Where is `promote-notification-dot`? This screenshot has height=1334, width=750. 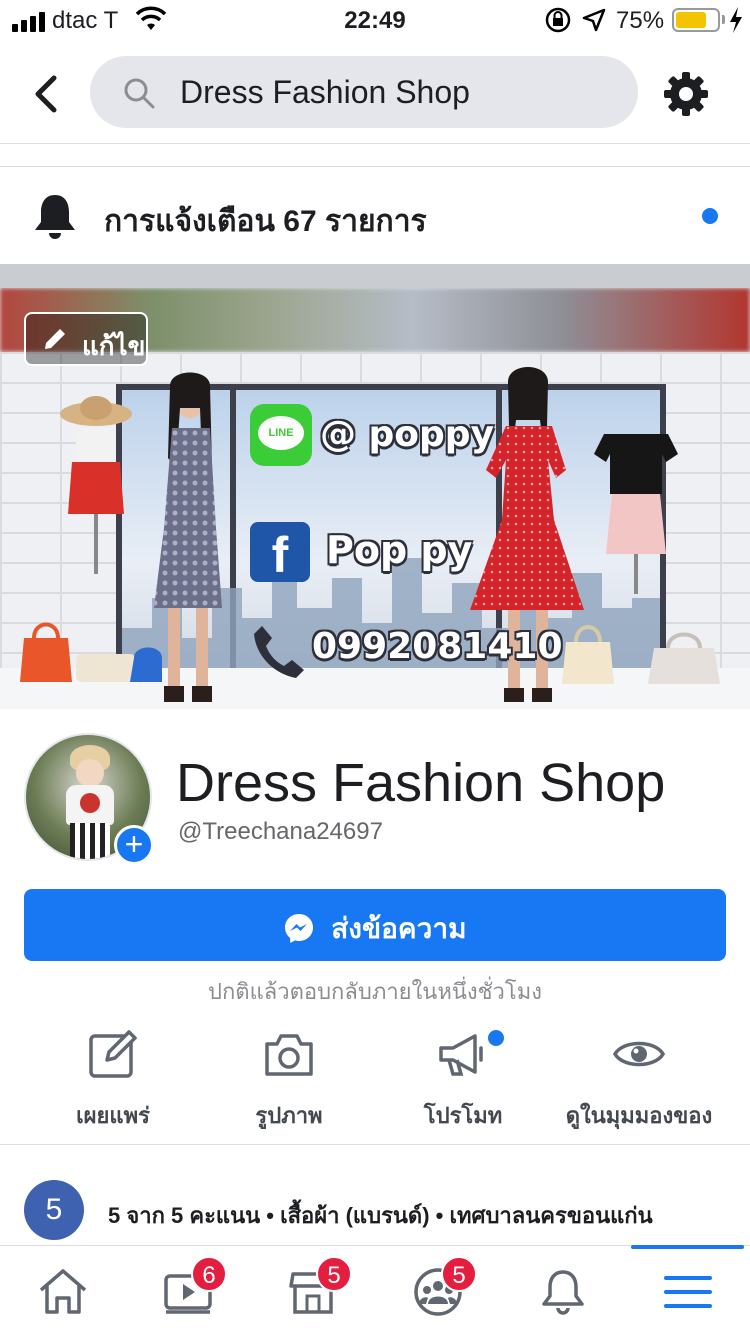 promote-notification-dot is located at coordinates (496, 1038).